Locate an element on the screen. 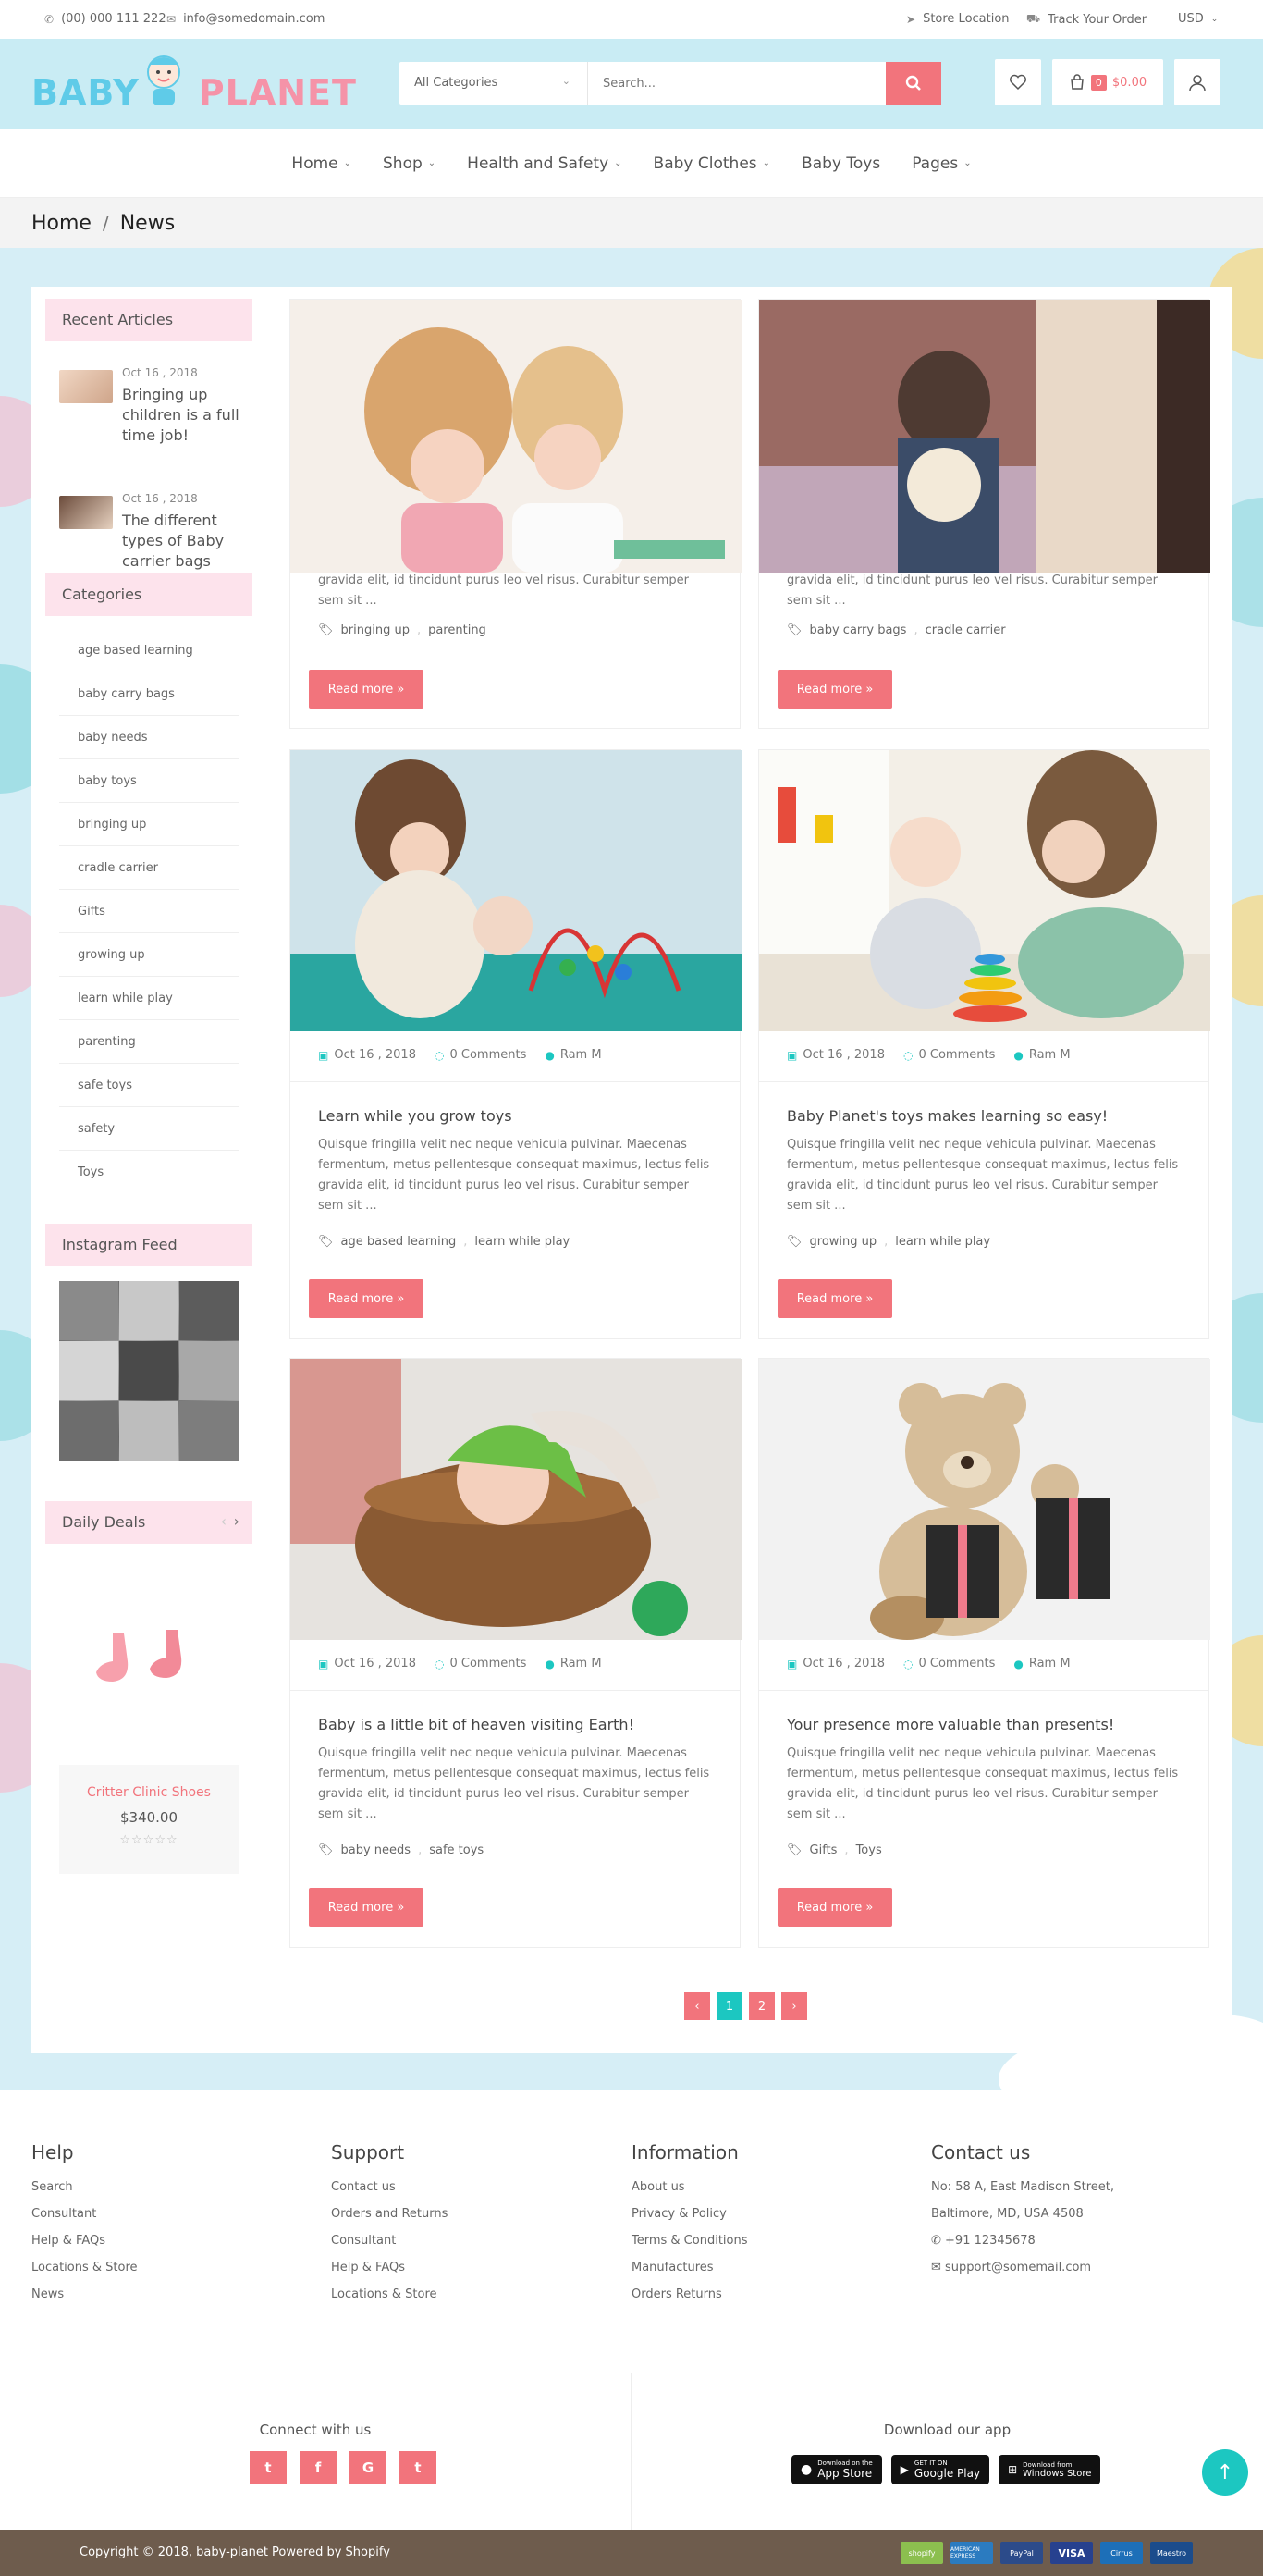 This screenshot has height=2576, width=1263. category-link: baby carry bags is located at coordinates (149, 694).